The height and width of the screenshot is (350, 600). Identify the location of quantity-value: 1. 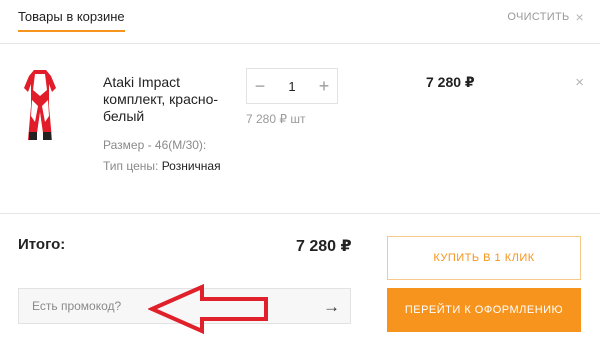
(291, 86).